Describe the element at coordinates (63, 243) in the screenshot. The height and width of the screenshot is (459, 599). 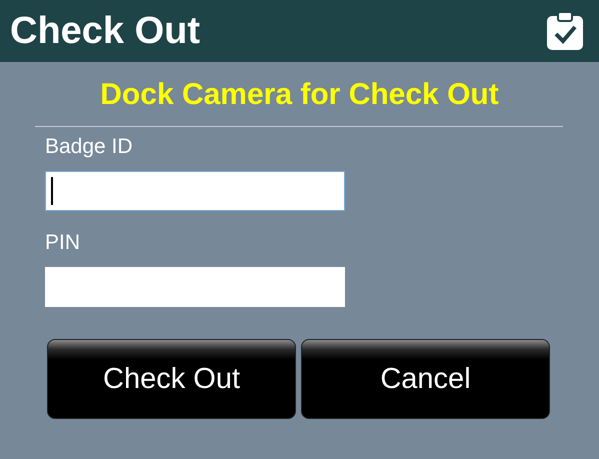
I see `field-label: PIN` at that location.